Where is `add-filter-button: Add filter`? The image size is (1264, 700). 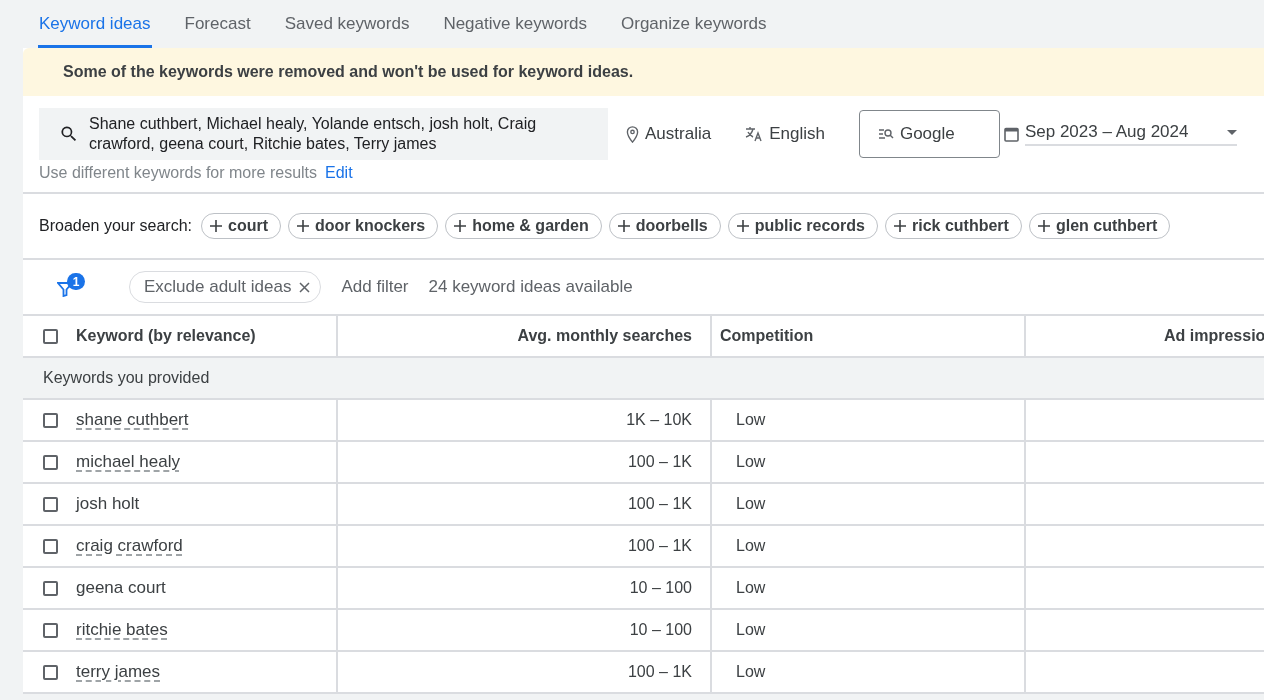
add-filter-button: Add filter is located at coordinates (375, 287).